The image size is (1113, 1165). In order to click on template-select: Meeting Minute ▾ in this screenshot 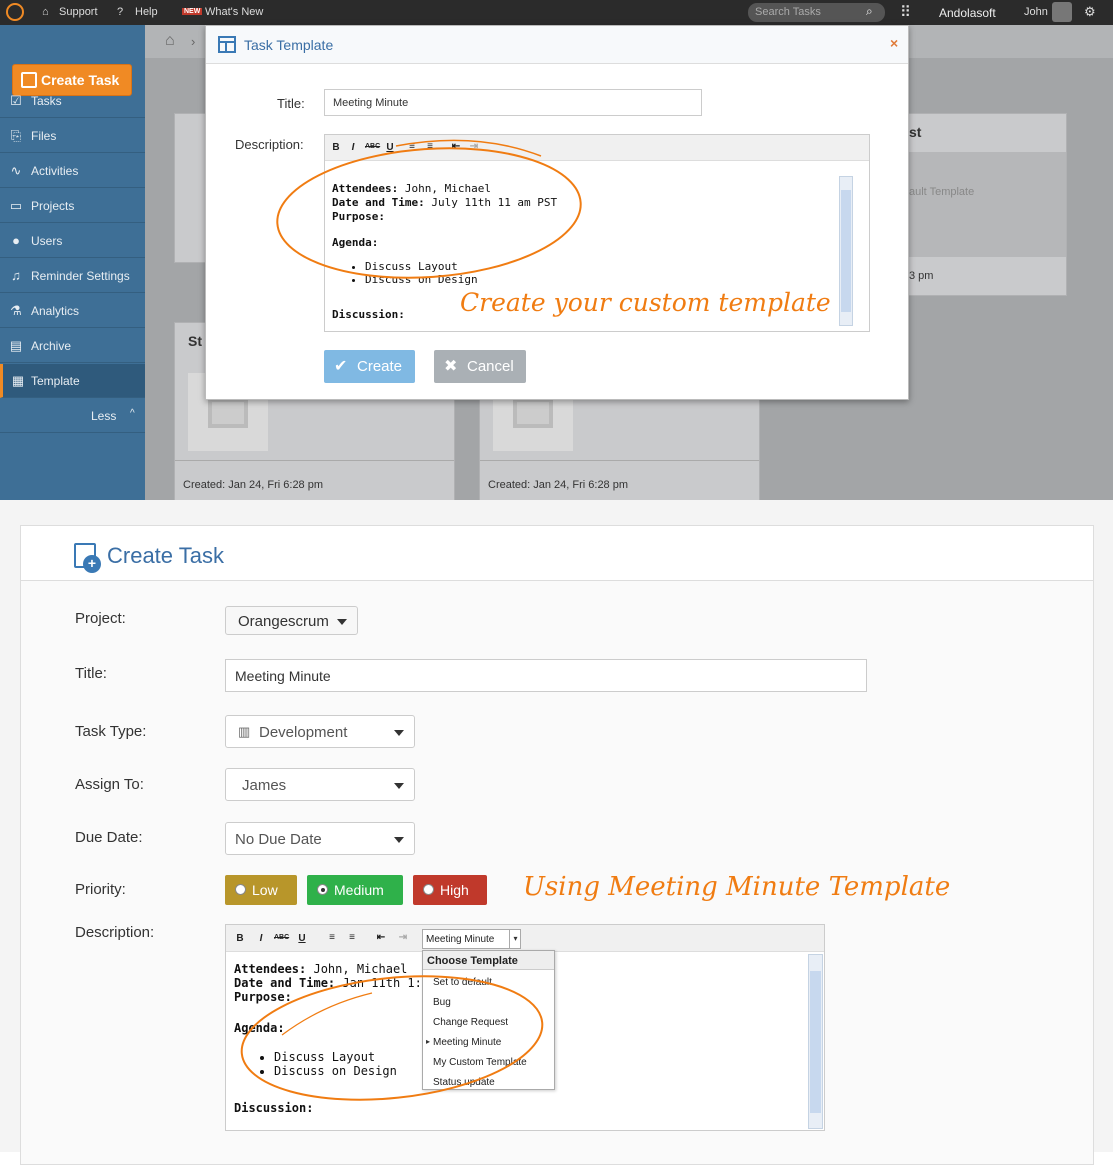, I will do `click(471, 939)`.